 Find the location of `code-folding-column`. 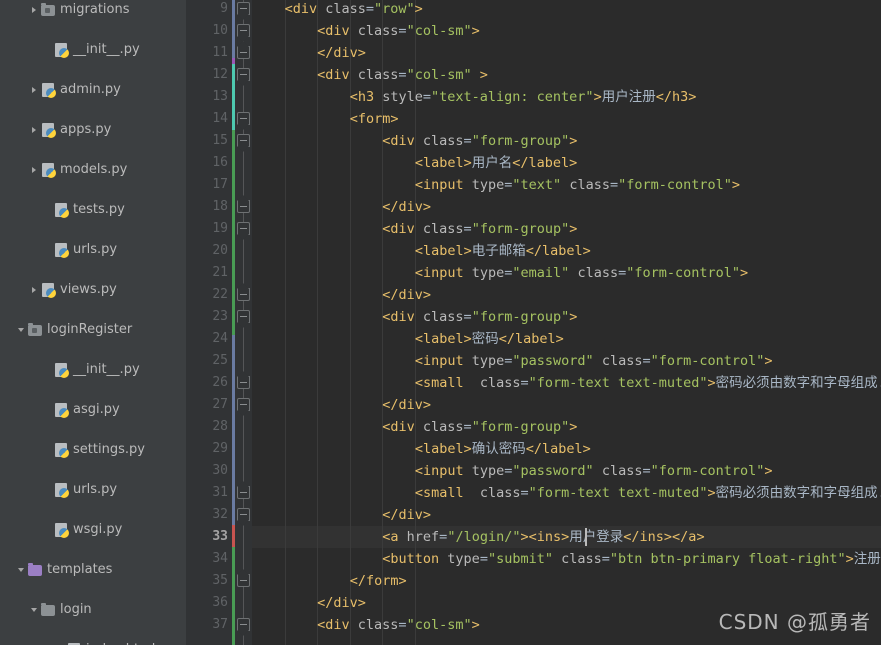

code-folding-column is located at coordinates (244, 322).